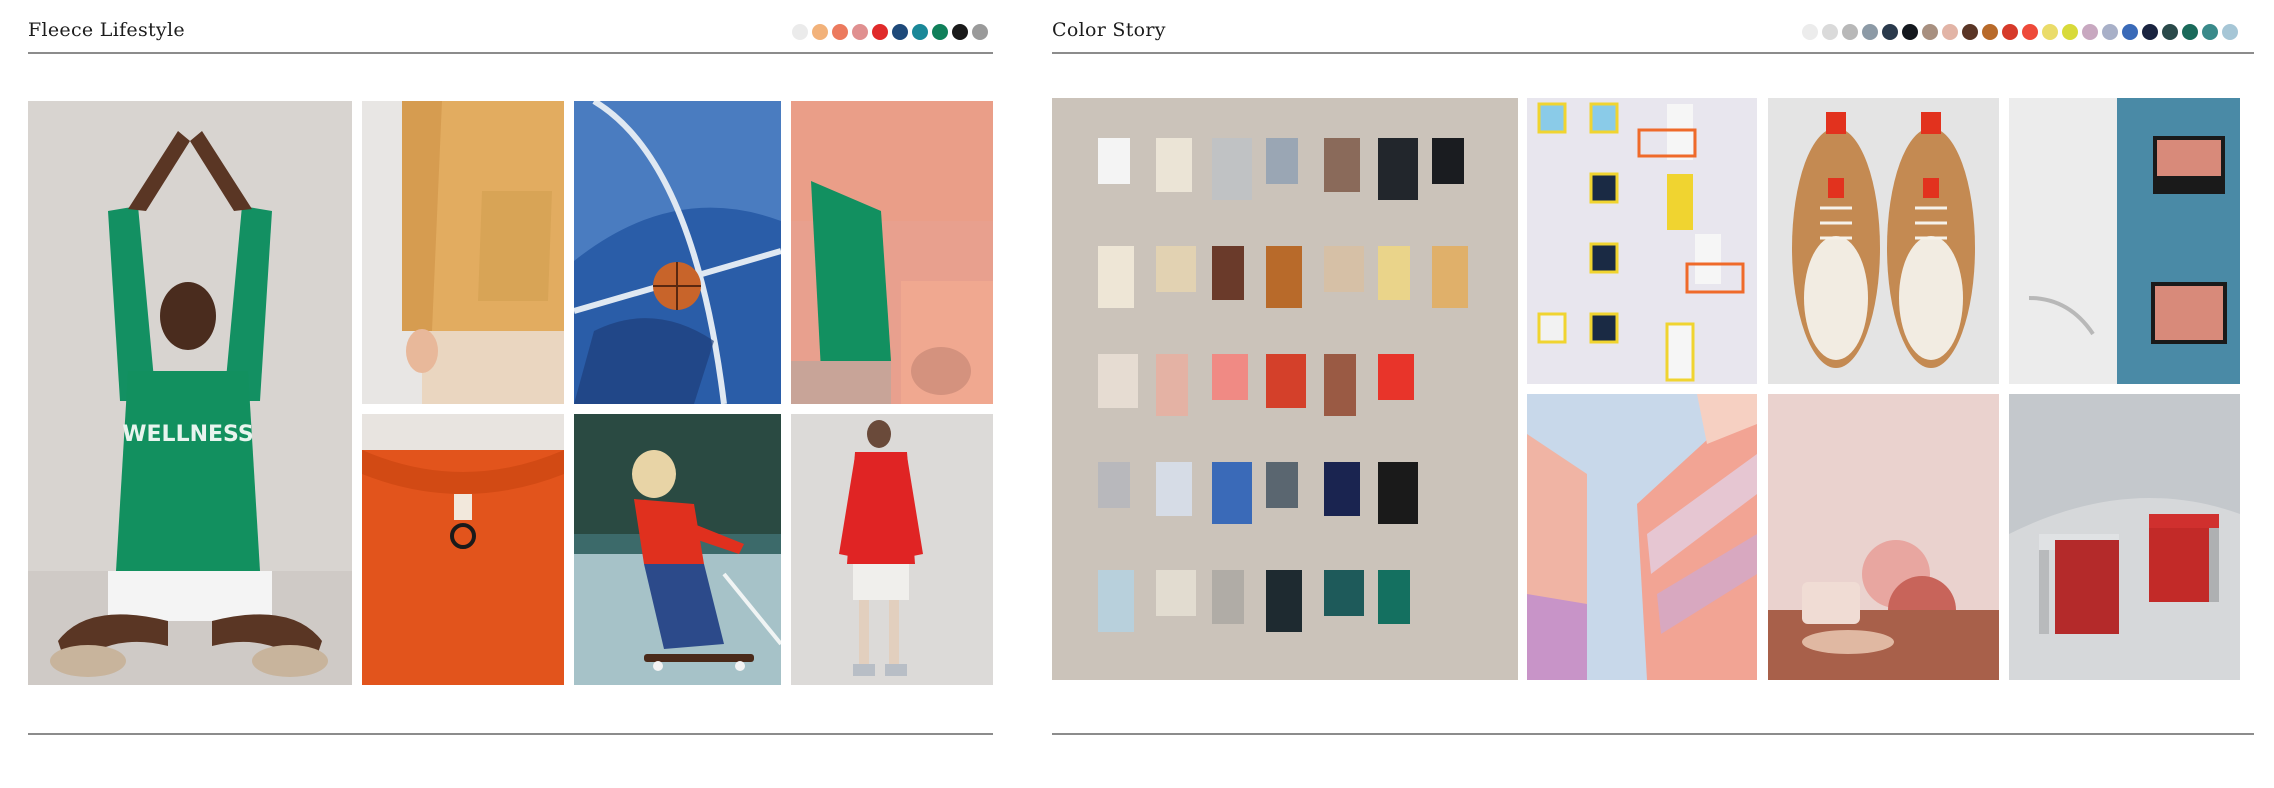 The image size is (2274, 788). I want to click on photo-skateboarder, so click(677, 549).